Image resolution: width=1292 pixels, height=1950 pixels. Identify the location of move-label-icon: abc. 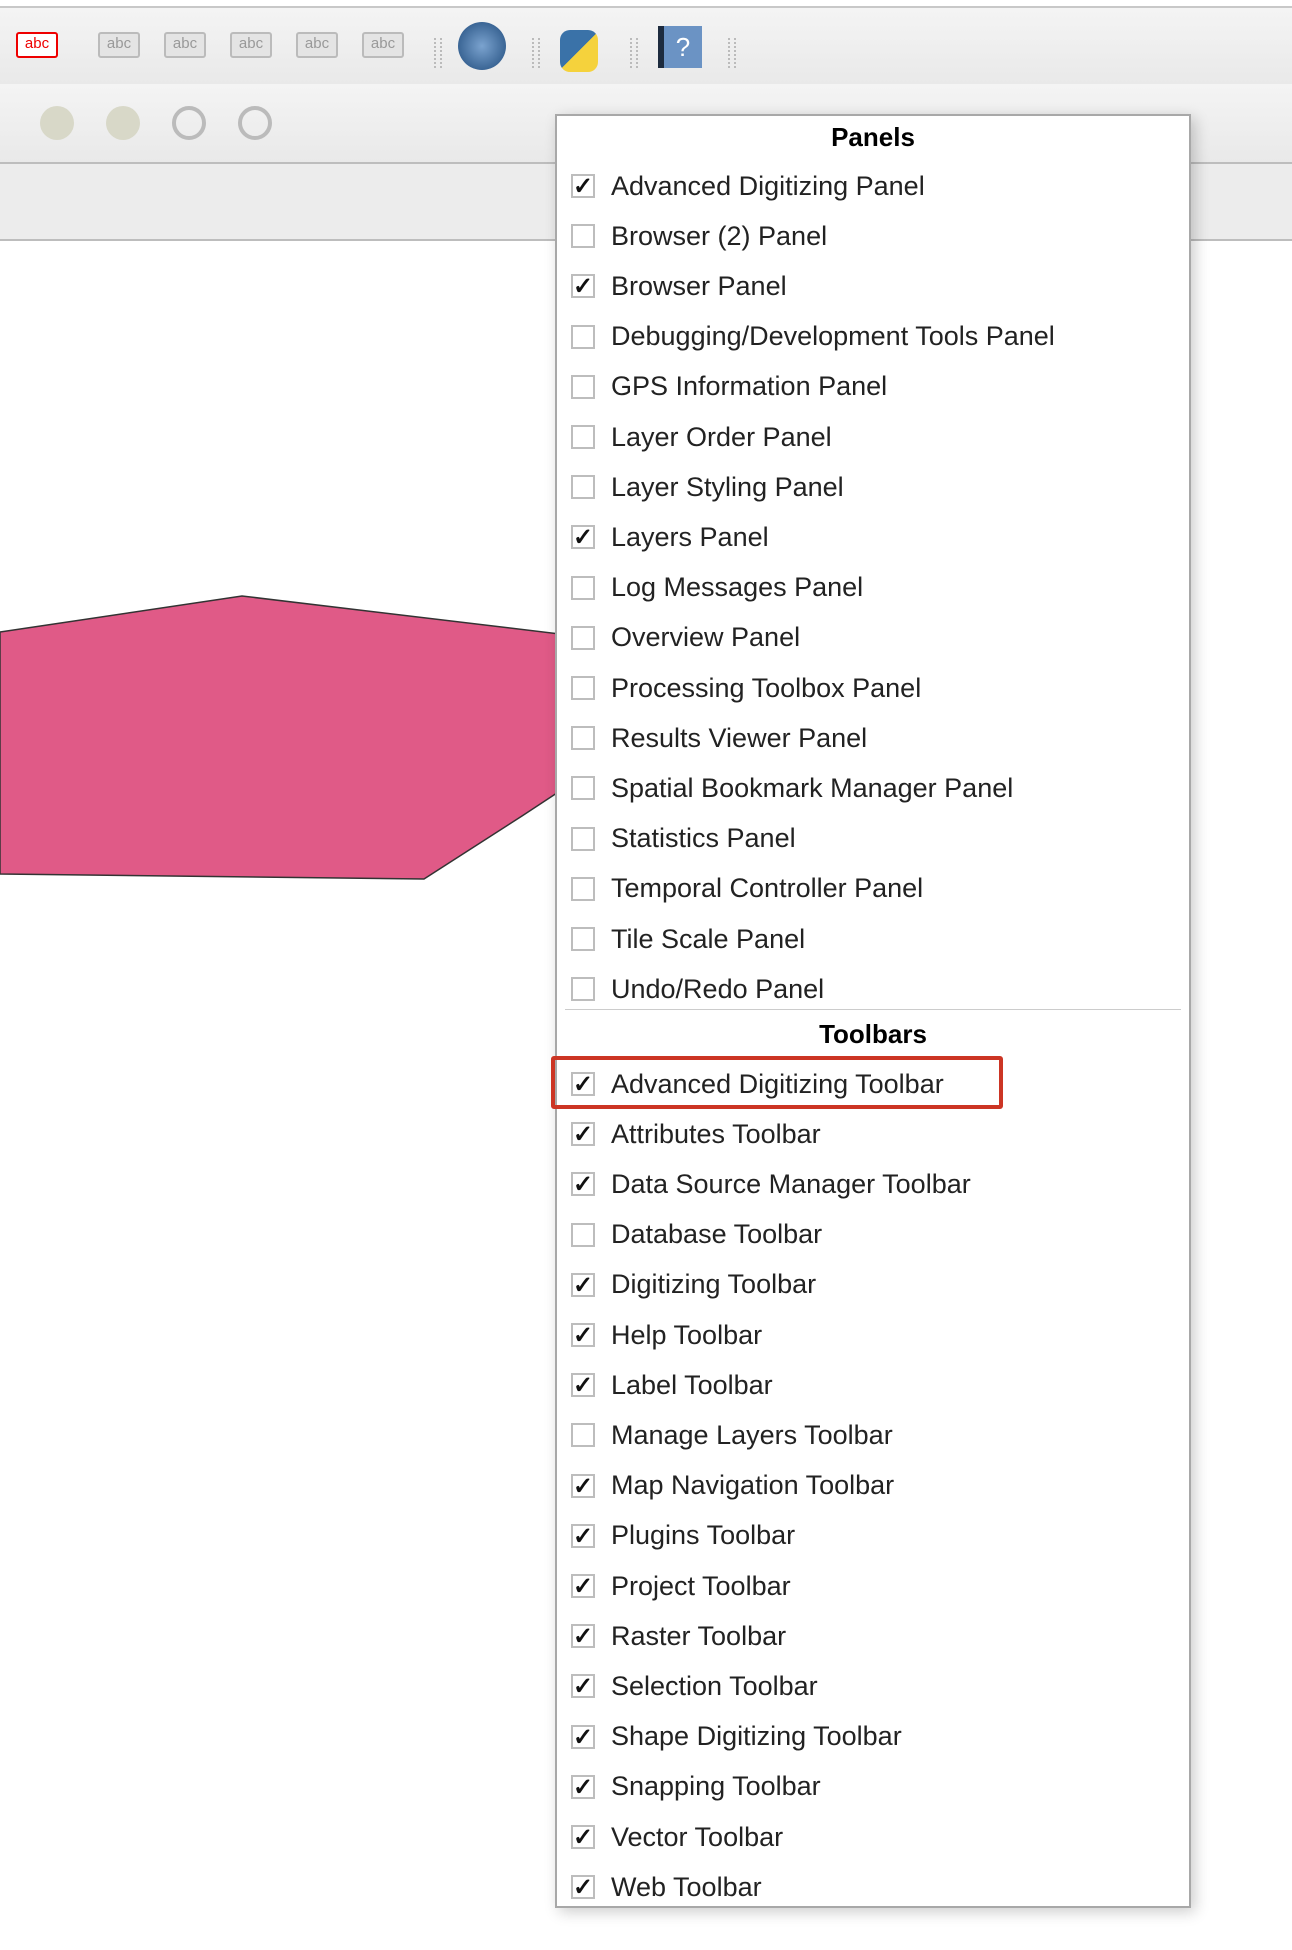
(251, 45).